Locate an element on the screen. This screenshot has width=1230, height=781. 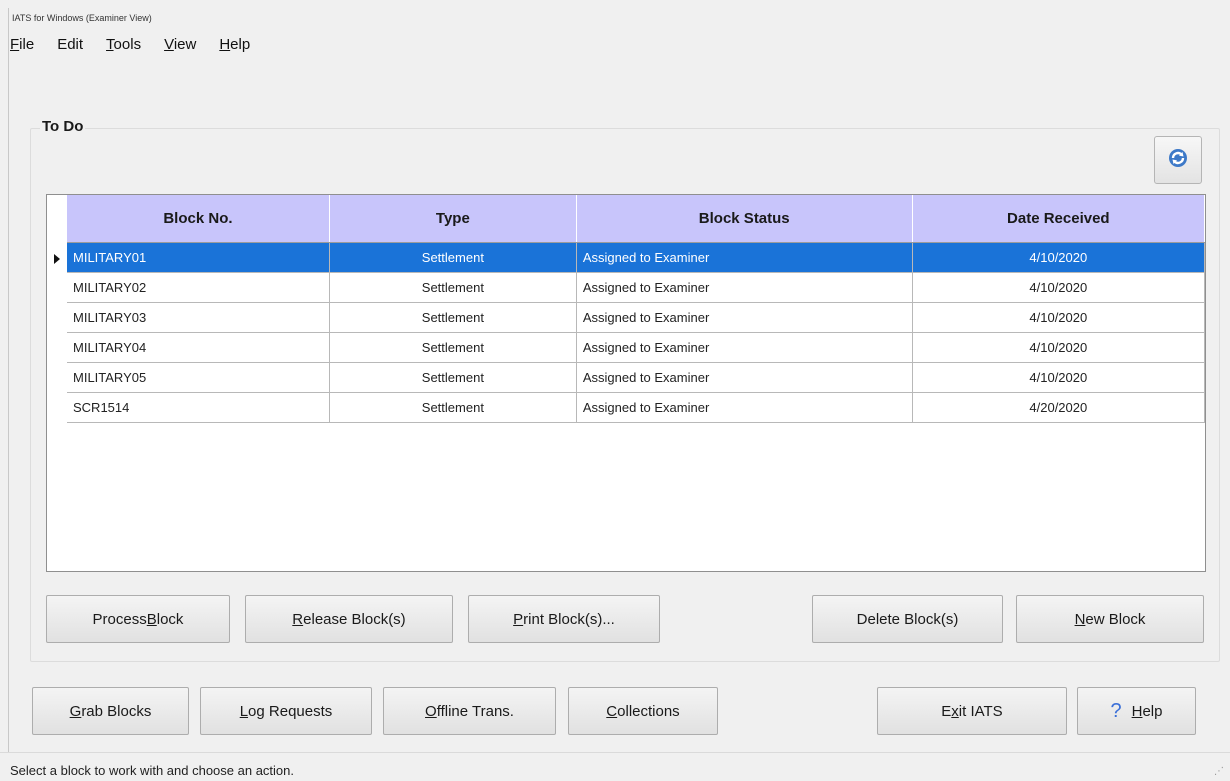
window-title: IATS for Windows (Examiner View) is located at coordinates (82, 18).